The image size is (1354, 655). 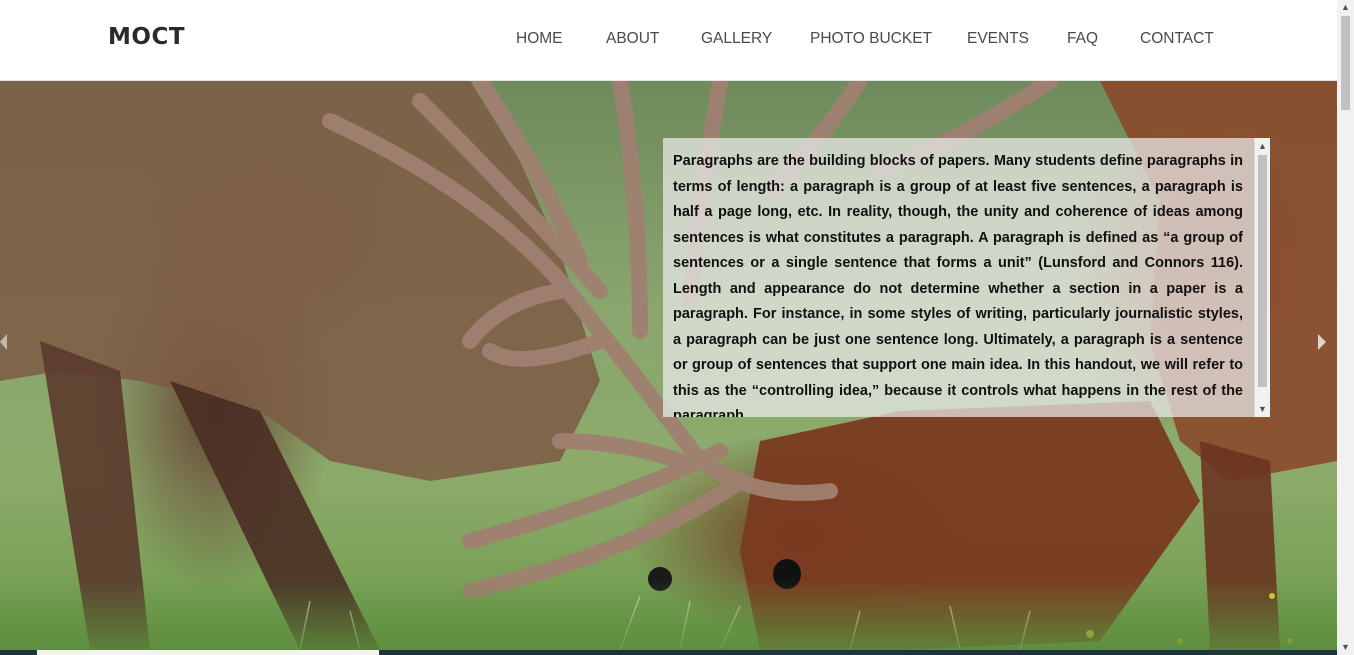 I want to click on nav-item-contact: CONTACT, so click(x=1177, y=39).